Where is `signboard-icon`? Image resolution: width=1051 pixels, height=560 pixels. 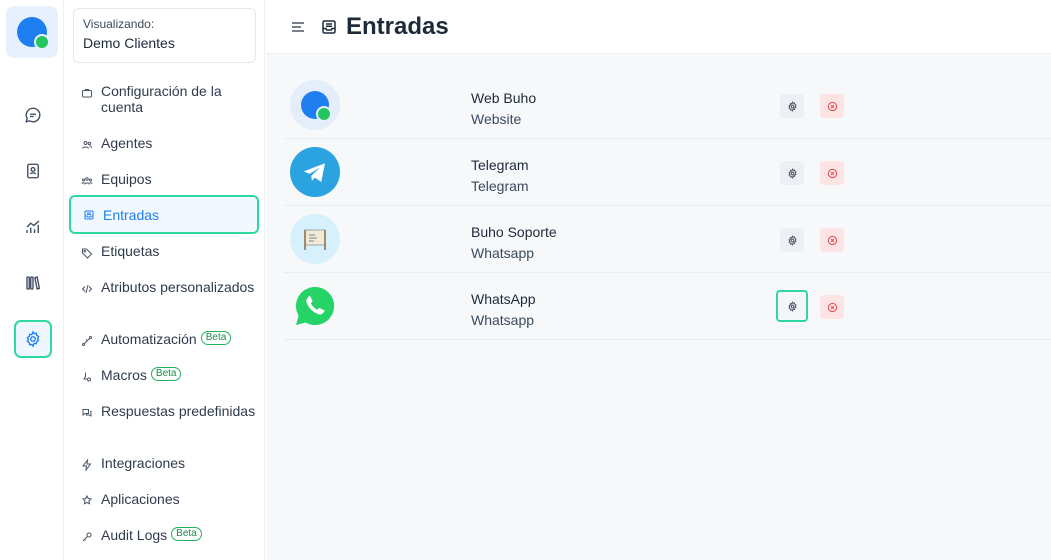 signboard-icon is located at coordinates (315, 239).